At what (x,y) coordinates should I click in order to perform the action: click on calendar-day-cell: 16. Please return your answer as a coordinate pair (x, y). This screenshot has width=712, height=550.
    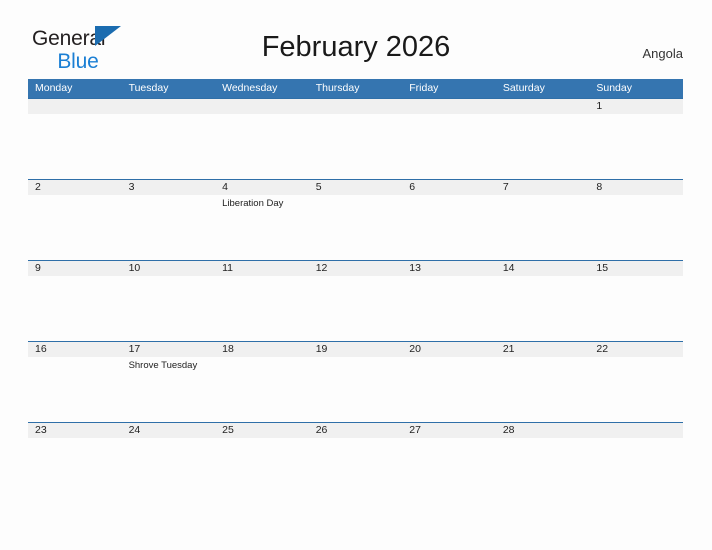
    Looking at the image, I should click on (75, 381).